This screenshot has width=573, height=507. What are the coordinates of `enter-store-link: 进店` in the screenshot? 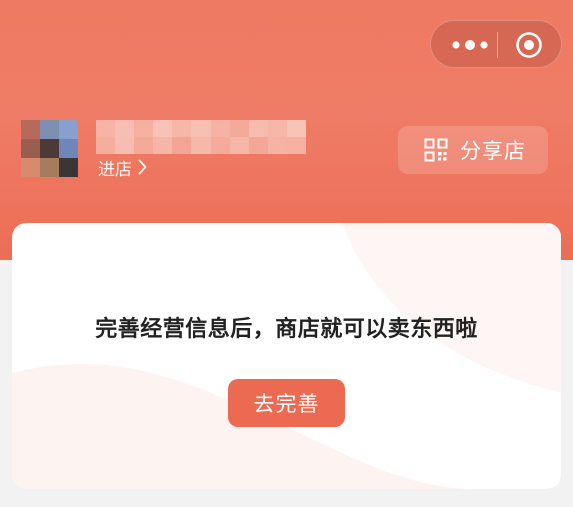 It's located at (122, 167).